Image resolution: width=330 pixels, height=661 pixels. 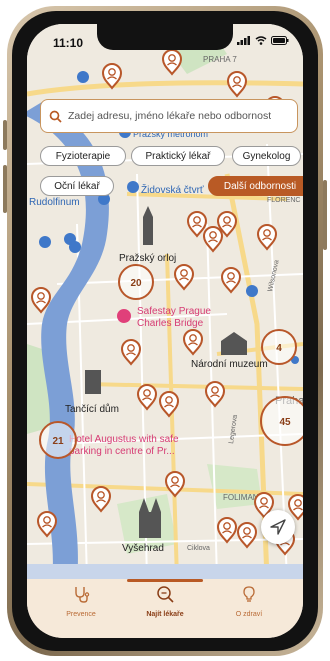 What do you see at coordinates (81, 614) in the screenshot?
I see `tab-label: Prevence` at bounding box center [81, 614].